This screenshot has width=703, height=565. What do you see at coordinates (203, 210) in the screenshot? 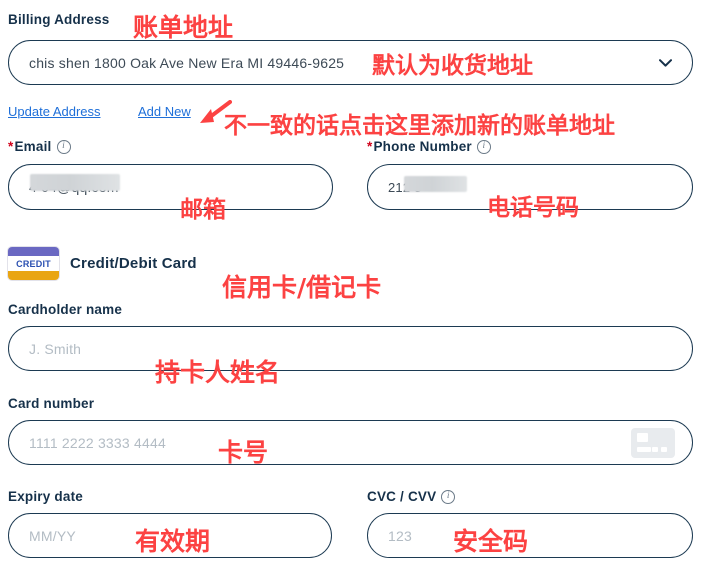
I see `annotation-email: 邮箱` at bounding box center [203, 210].